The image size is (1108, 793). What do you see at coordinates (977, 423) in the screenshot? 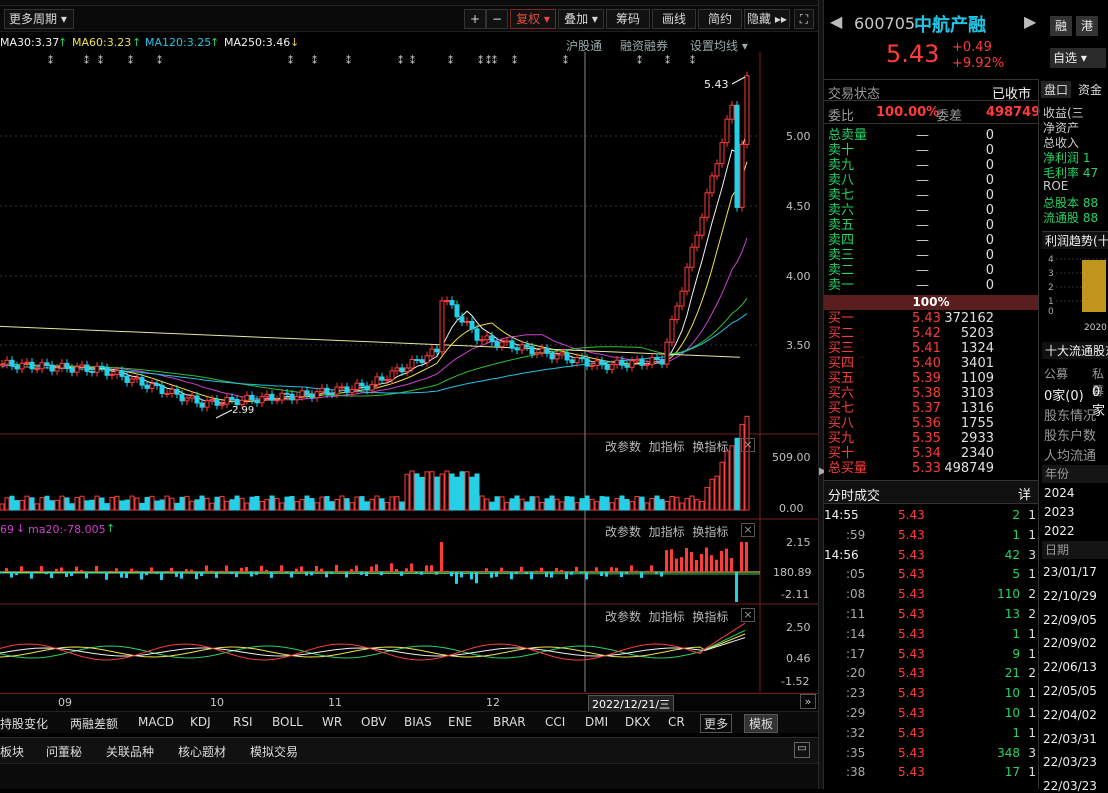
I see `ob-volume: 1755` at bounding box center [977, 423].